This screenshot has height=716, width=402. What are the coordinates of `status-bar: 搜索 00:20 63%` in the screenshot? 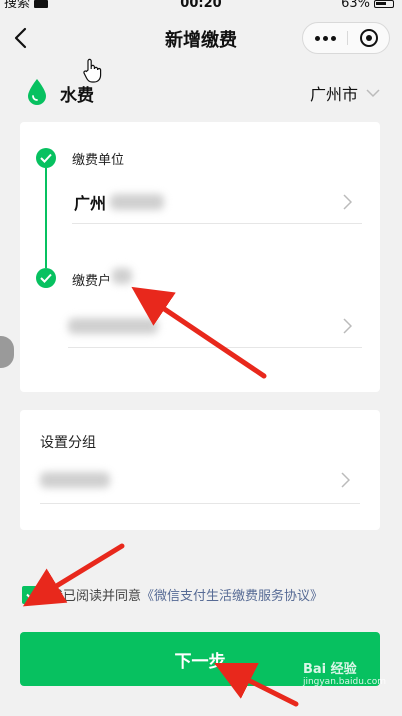 It's located at (201, 7).